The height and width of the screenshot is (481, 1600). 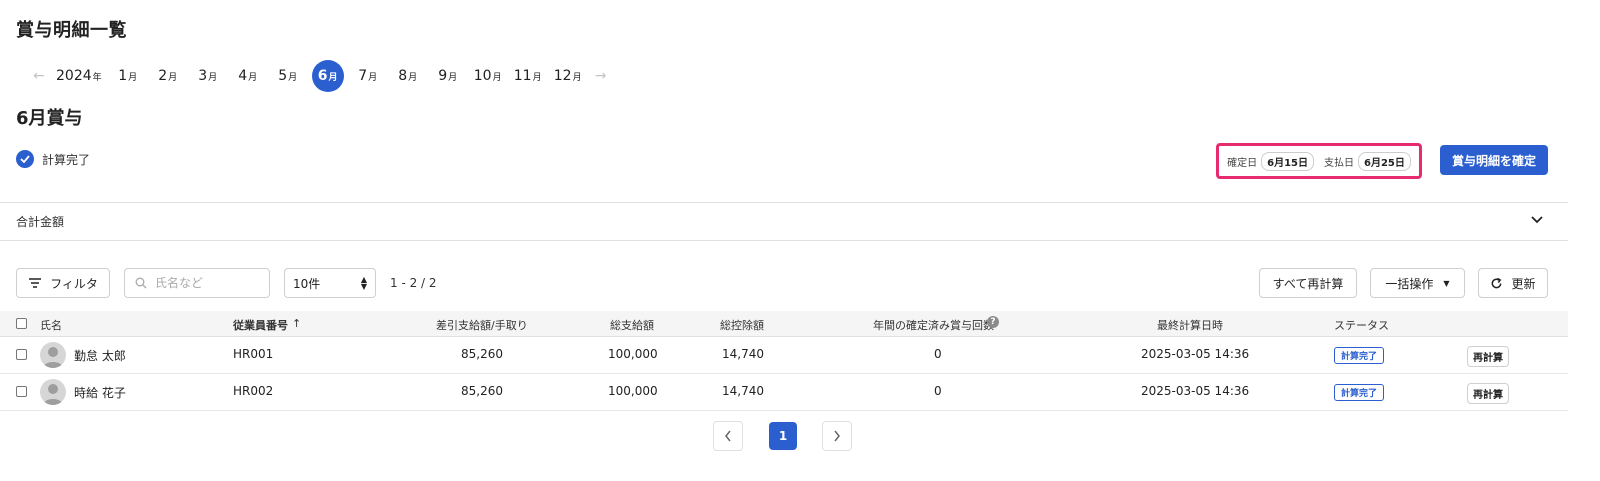 What do you see at coordinates (1446, 283) in the screenshot?
I see `caret-down-icon: ▼` at bounding box center [1446, 283].